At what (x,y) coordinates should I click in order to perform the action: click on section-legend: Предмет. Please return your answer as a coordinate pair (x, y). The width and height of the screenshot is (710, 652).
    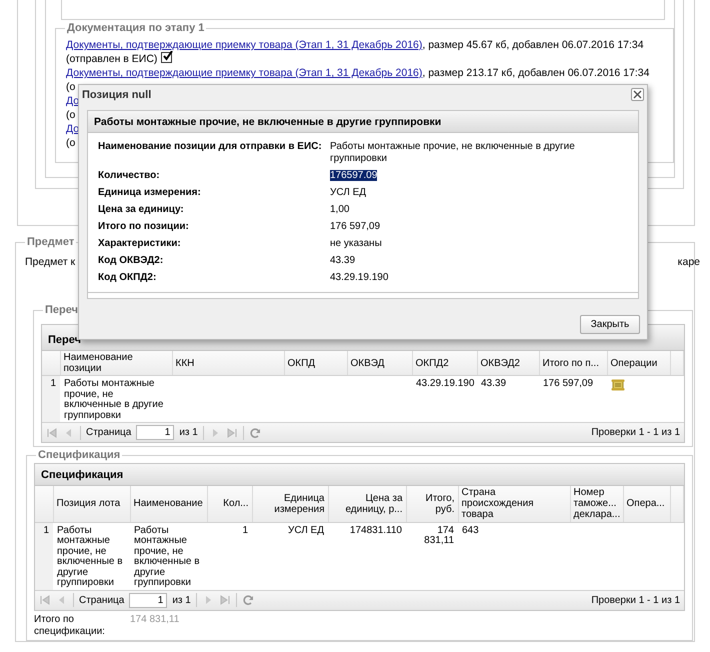
    Looking at the image, I should click on (50, 242).